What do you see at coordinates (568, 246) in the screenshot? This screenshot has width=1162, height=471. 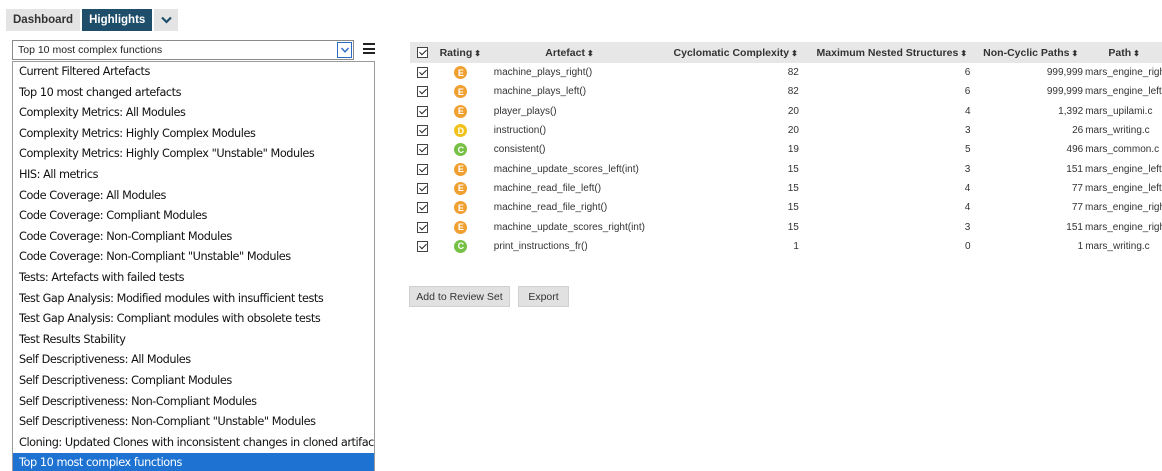 I see `artefact-link: print_instructions_fr()` at bounding box center [568, 246].